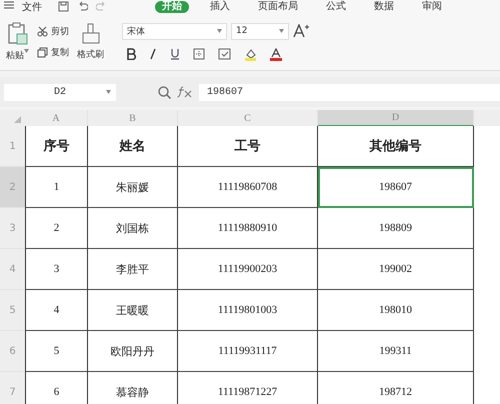  What do you see at coordinates (133, 228) in the screenshot?
I see `table-cell: 刘国栋` at bounding box center [133, 228].